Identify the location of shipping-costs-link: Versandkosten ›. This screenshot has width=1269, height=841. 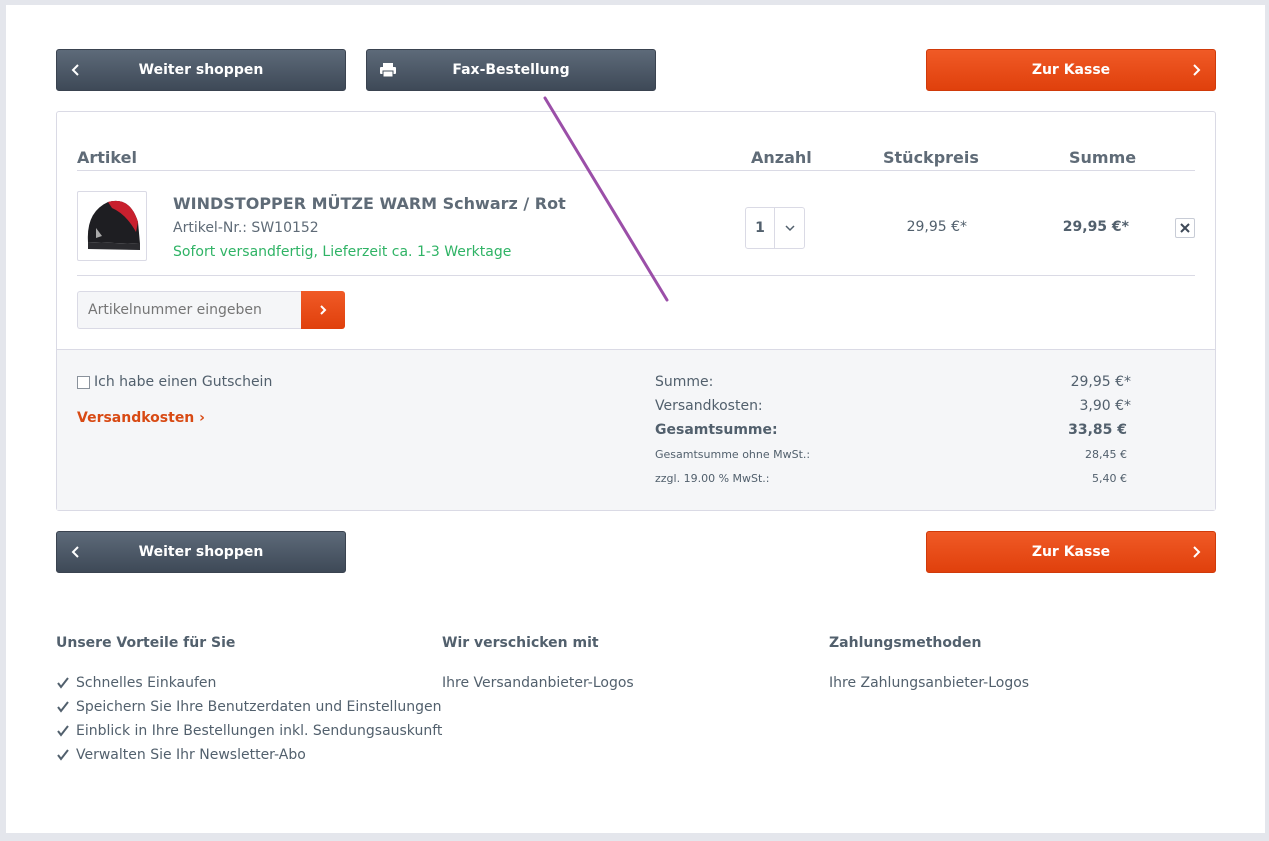
(141, 418).